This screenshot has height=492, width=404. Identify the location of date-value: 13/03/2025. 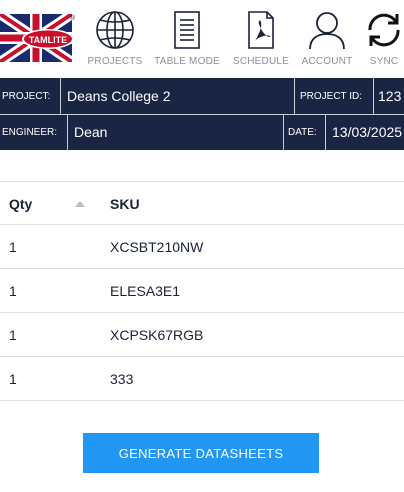
(367, 132).